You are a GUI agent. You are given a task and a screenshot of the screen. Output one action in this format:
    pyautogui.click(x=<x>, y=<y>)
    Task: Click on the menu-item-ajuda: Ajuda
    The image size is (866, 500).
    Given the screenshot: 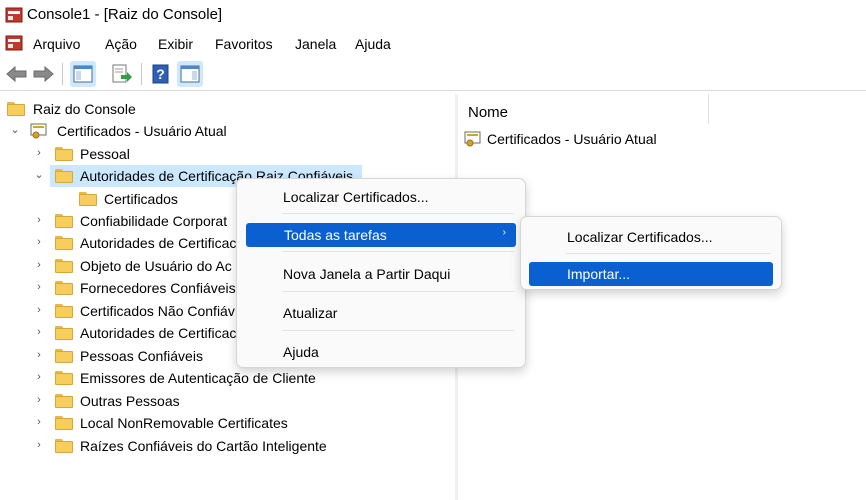 What is the action you would take?
    pyautogui.click(x=381, y=352)
    